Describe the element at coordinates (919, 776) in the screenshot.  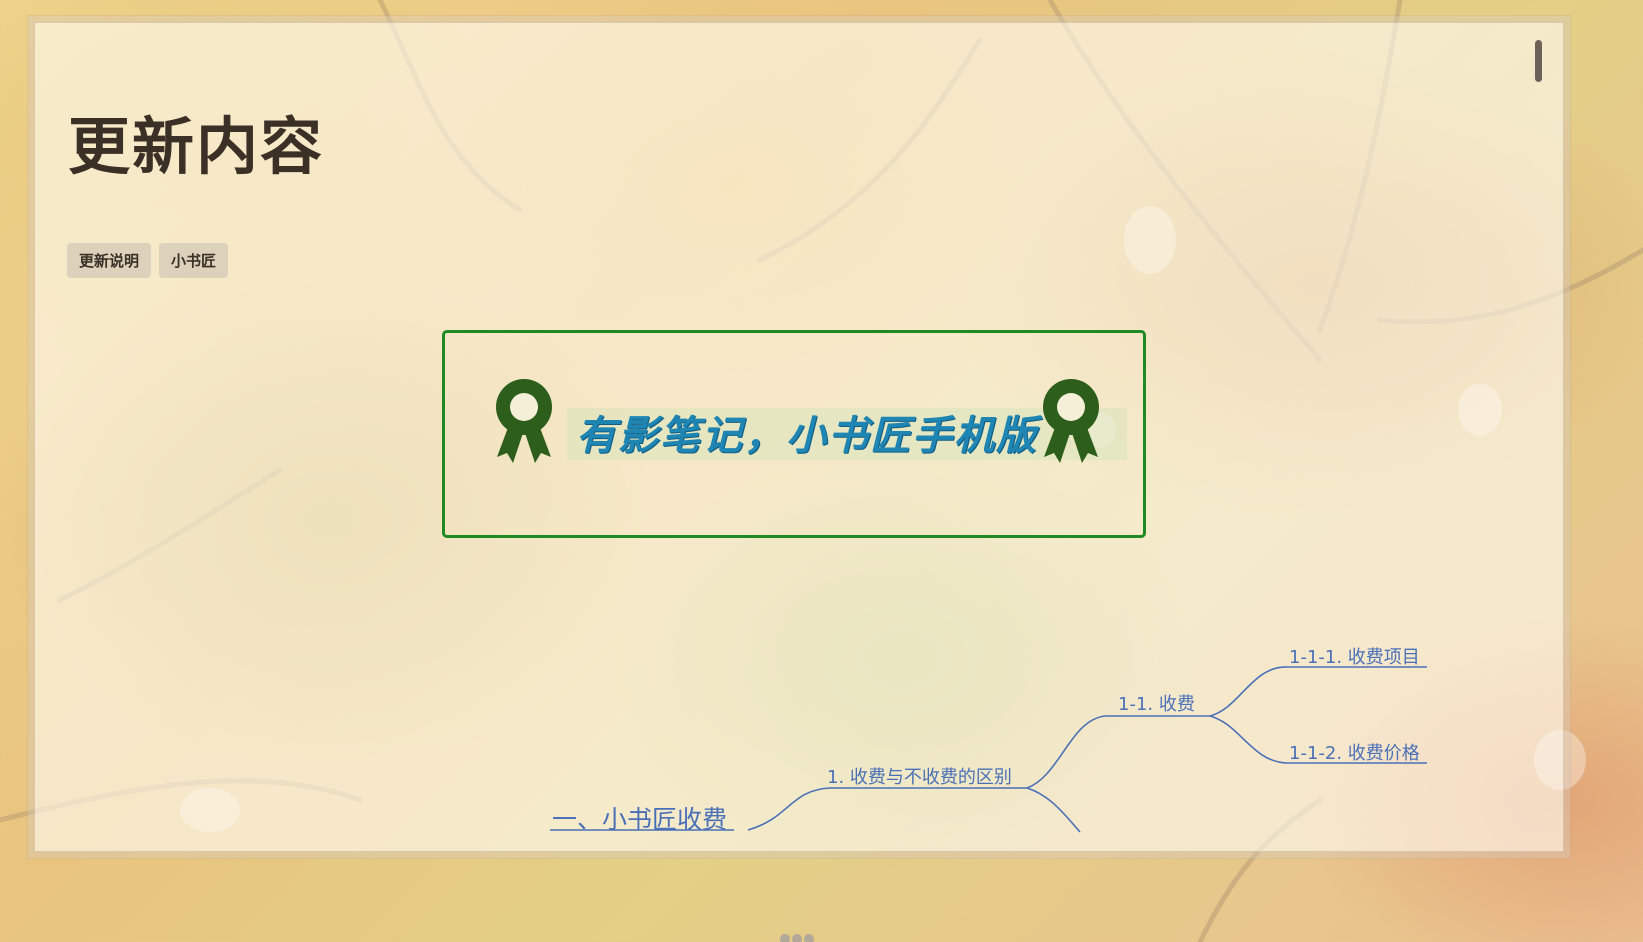
I see `mindmap-node-level1: 1. 收费与不收费的区别` at that location.